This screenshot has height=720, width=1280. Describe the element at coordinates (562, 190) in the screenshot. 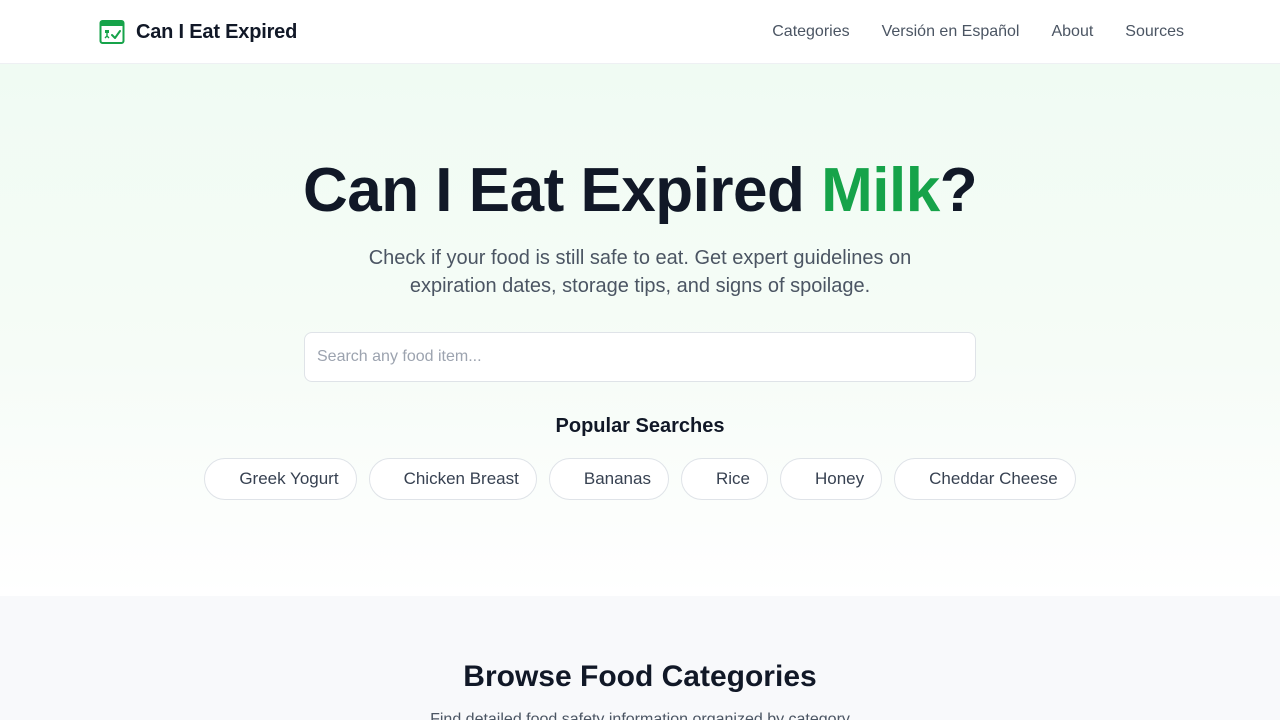

I see `hero-title-prefix: Can I Eat Expired` at that location.